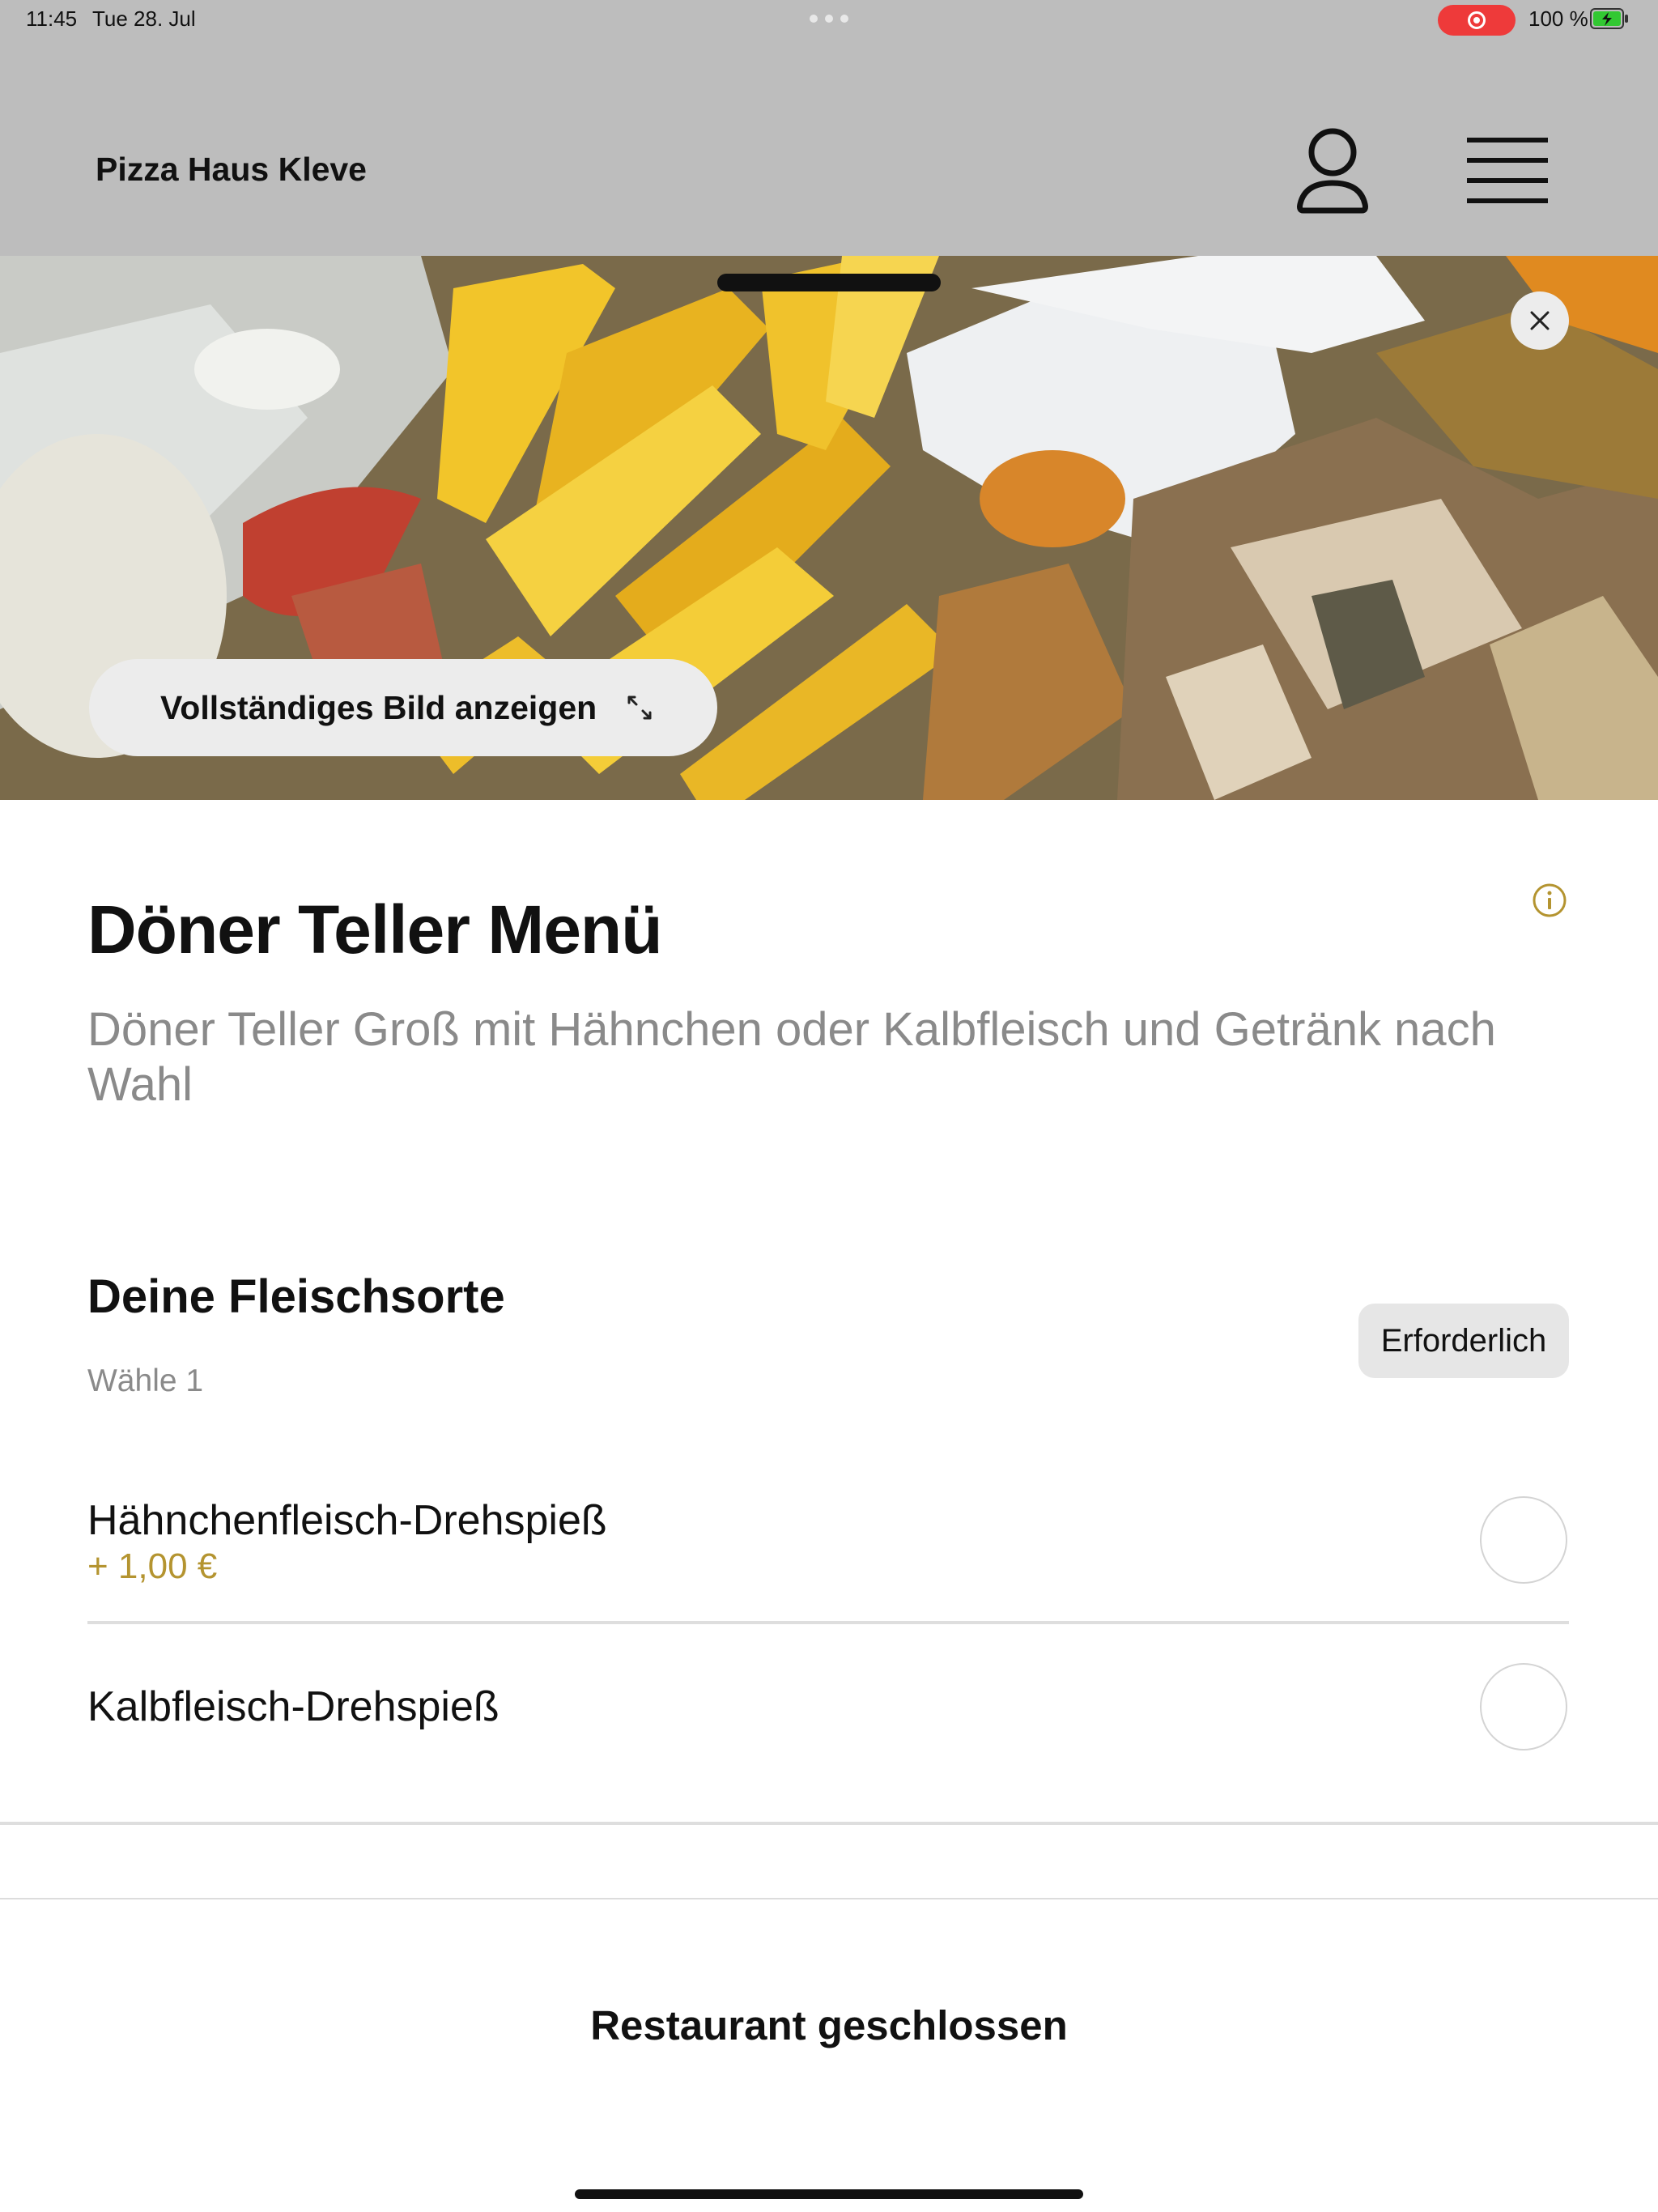 This screenshot has height=2212, width=1658. What do you see at coordinates (145, 1381) in the screenshot?
I see `option-group-subtitle: Wähle 1` at bounding box center [145, 1381].